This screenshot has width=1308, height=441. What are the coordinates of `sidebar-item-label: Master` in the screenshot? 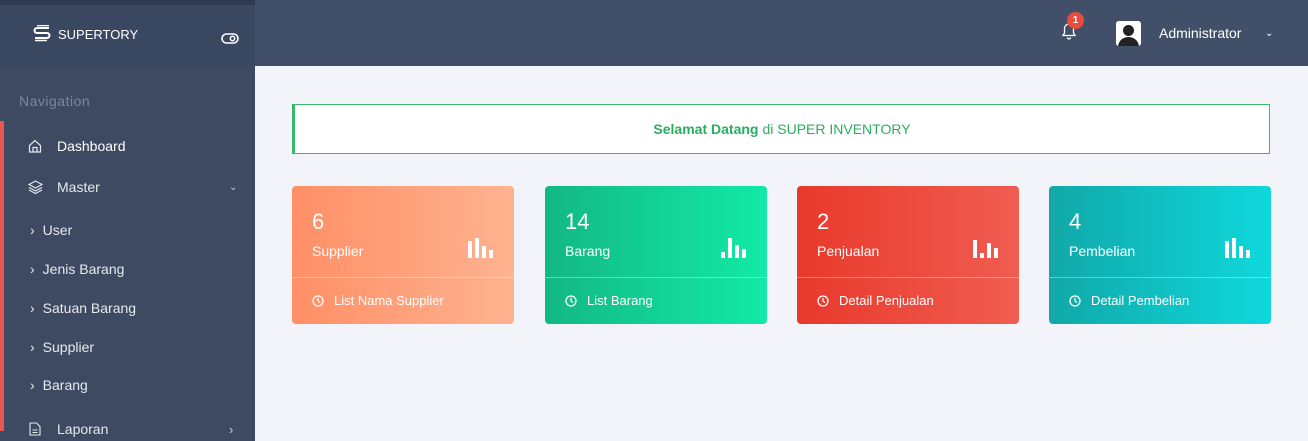 It's located at (78, 187).